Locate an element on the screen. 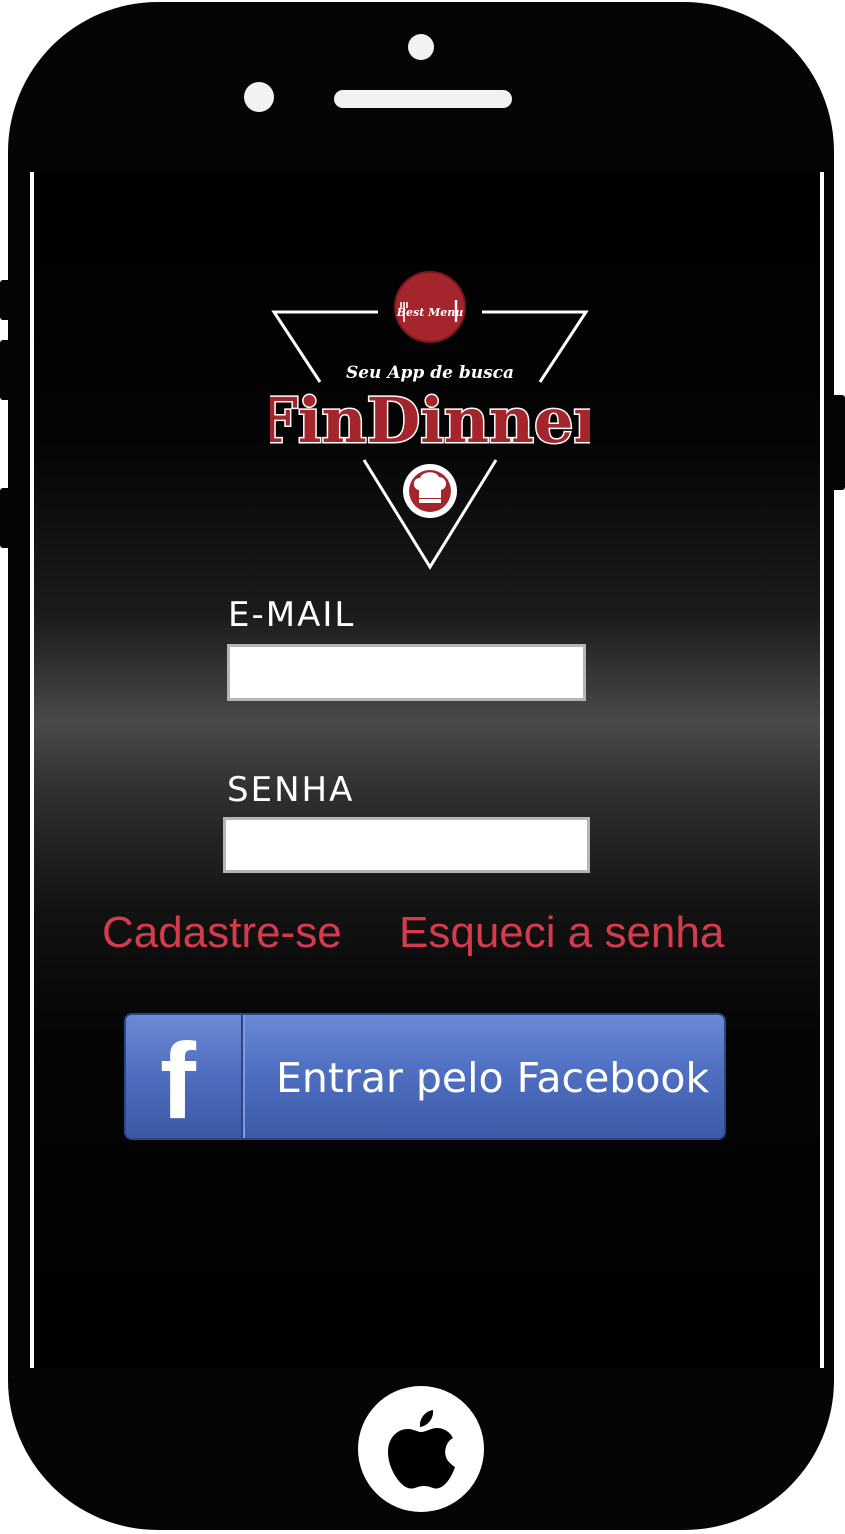  password-field is located at coordinates (406, 845).